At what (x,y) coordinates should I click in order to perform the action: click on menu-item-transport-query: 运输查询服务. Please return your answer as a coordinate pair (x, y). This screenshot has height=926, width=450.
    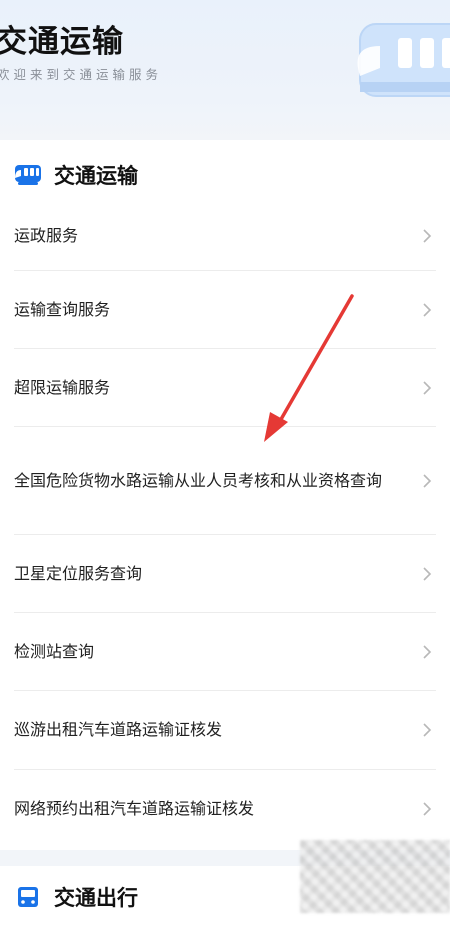
    Looking at the image, I should click on (225, 310).